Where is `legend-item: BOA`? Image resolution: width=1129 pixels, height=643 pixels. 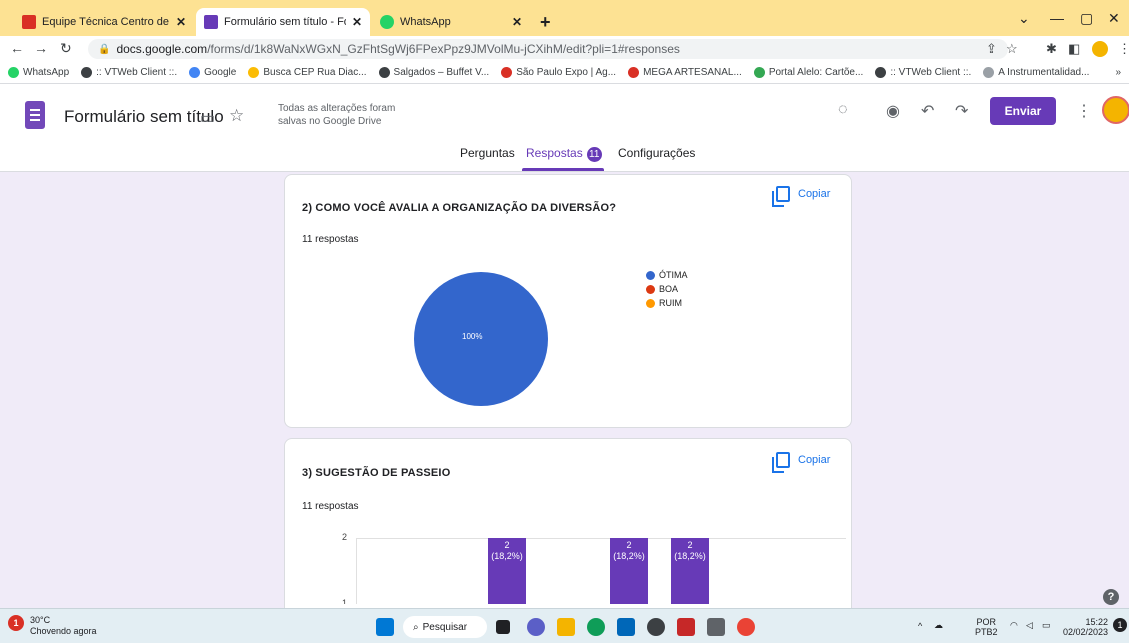 legend-item: BOA is located at coordinates (667, 289).